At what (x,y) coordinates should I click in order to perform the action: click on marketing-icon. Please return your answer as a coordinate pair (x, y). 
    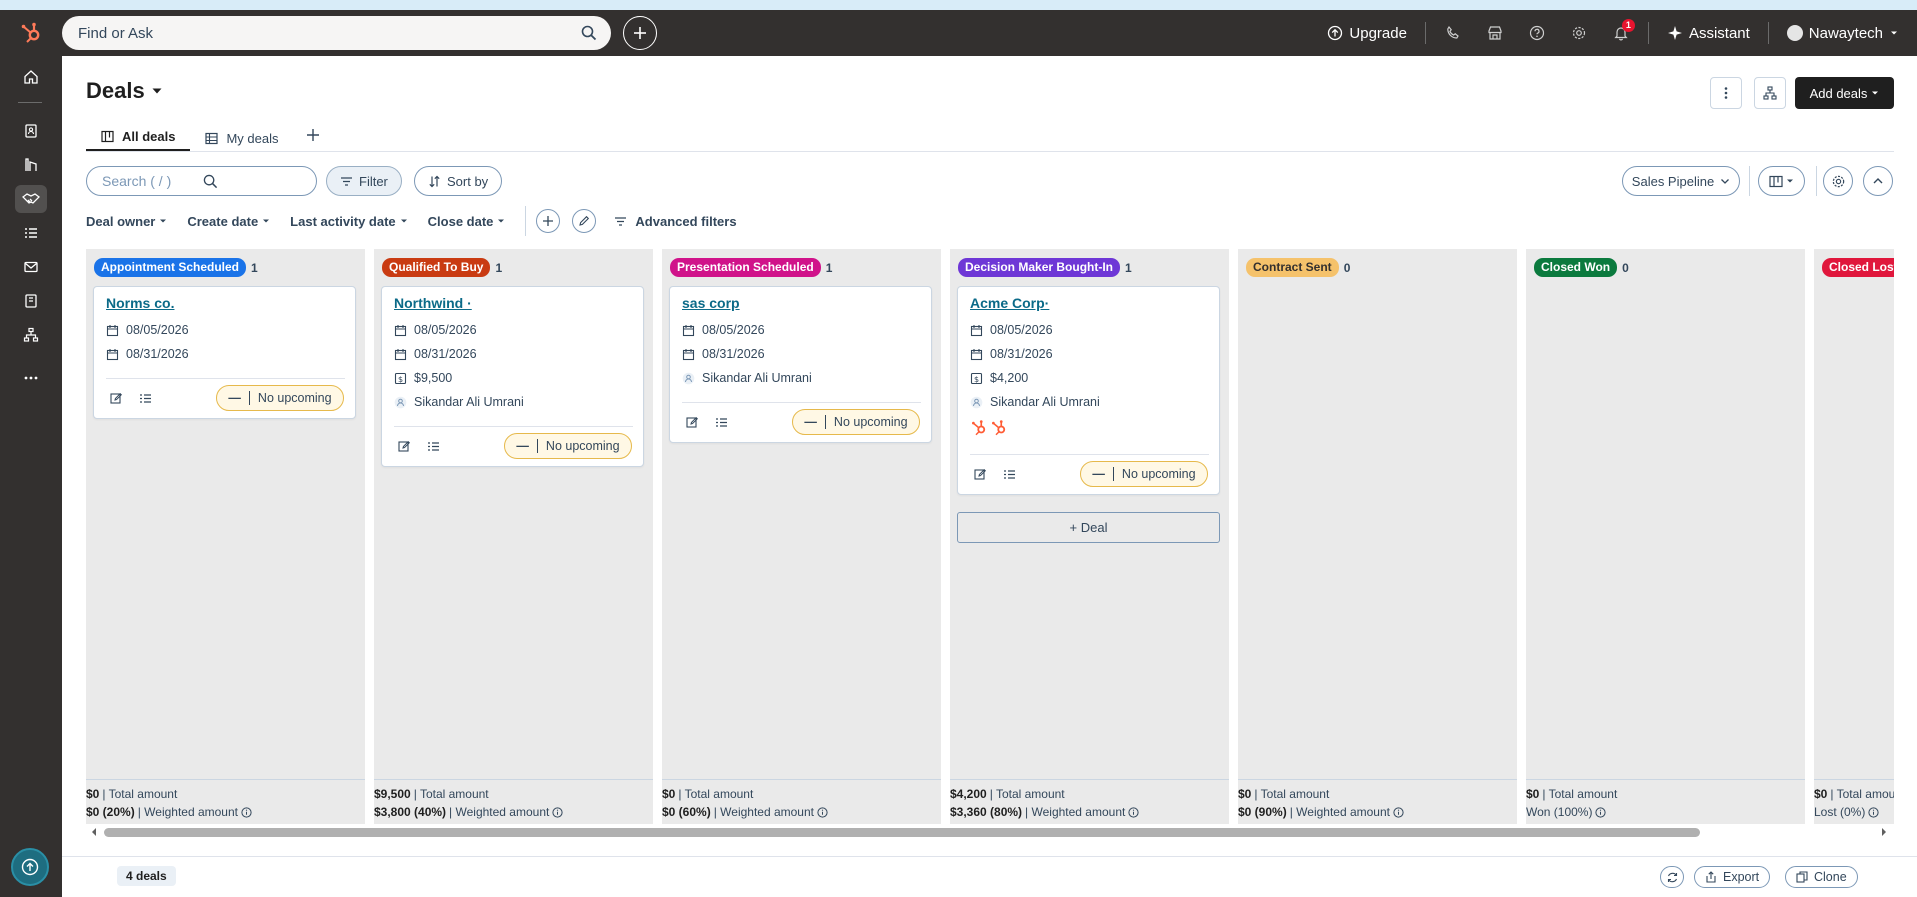
    Looking at the image, I should click on (31, 165).